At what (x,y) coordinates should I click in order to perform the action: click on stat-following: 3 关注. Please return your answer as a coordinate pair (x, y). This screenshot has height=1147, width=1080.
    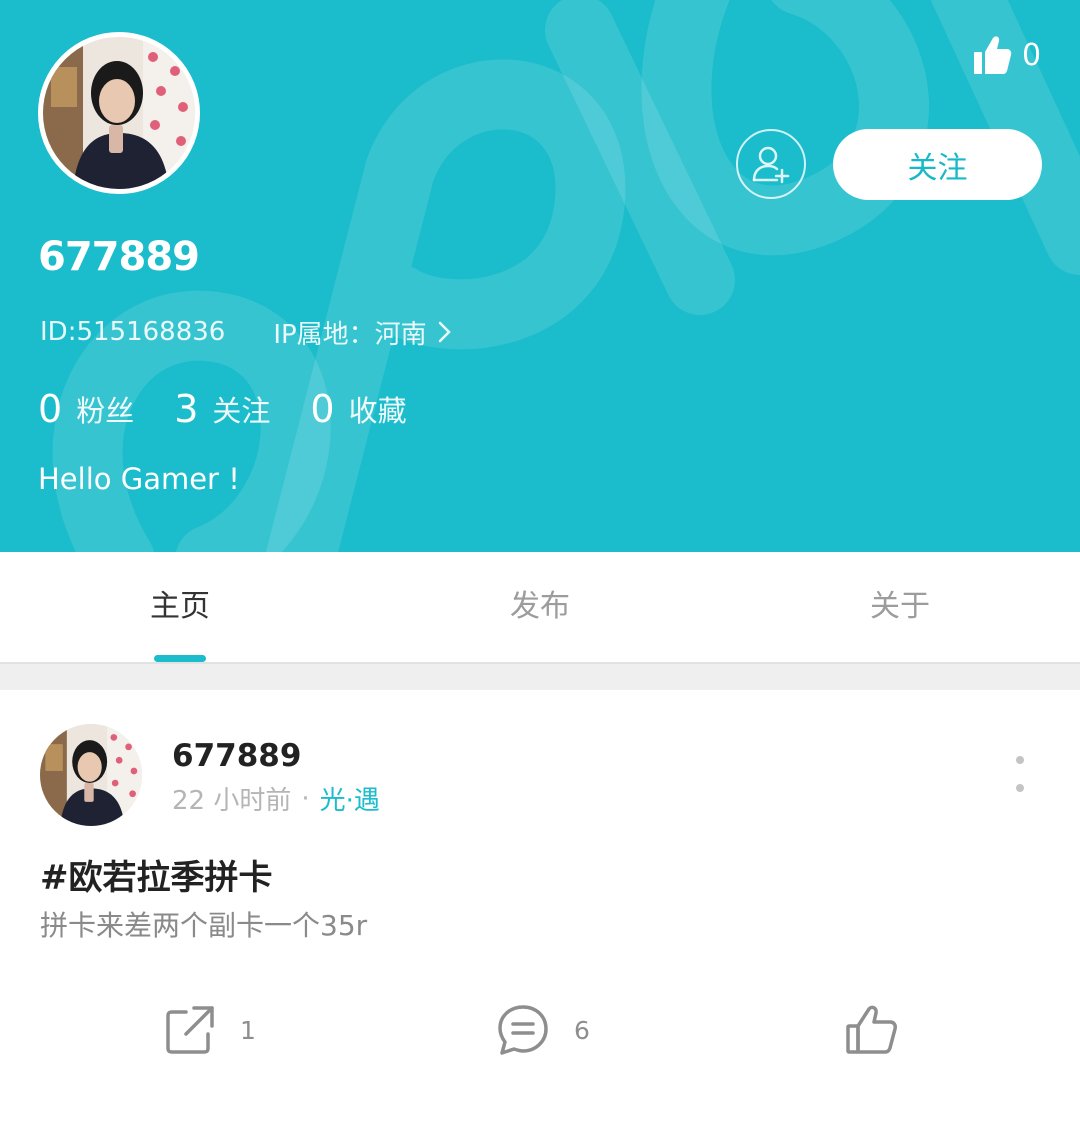
    Looking at the image, I should click on (222, 409).